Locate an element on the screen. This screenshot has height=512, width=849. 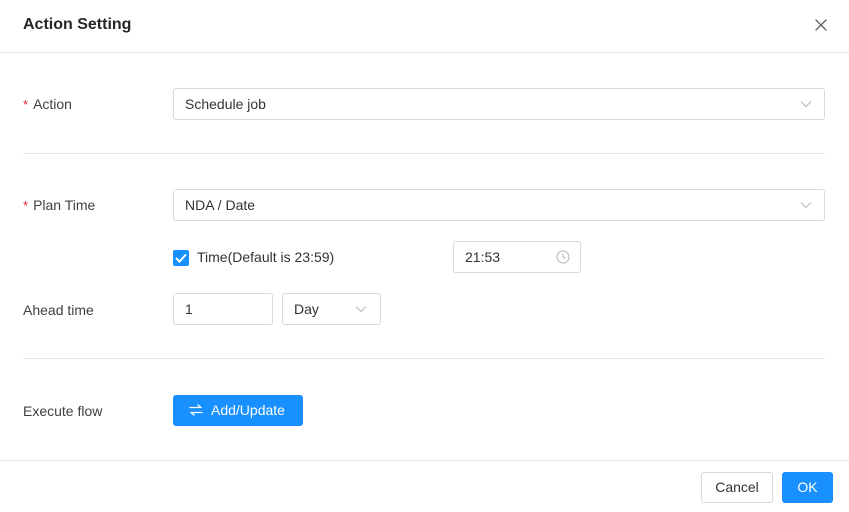
close-icon is located at coordinates (821, 25).